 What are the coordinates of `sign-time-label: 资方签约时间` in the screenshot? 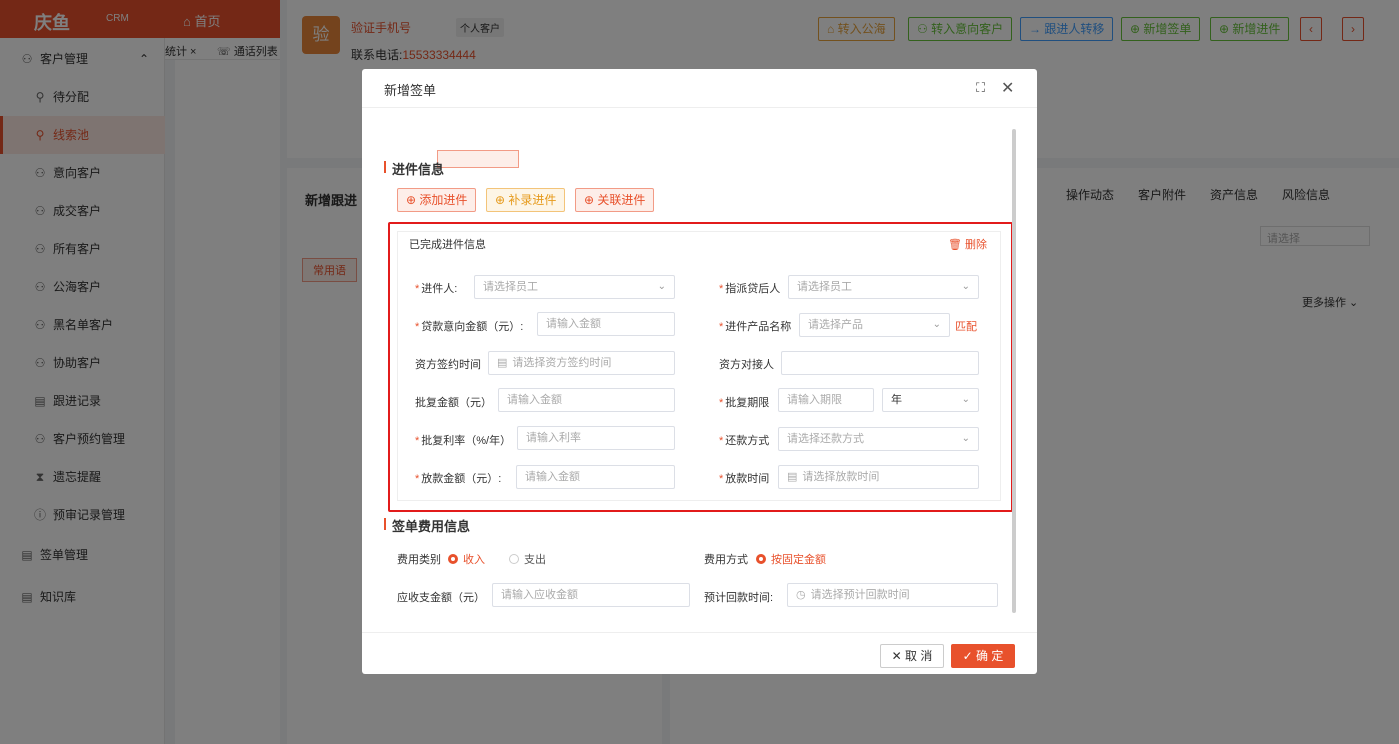 It's located at (448, 364).